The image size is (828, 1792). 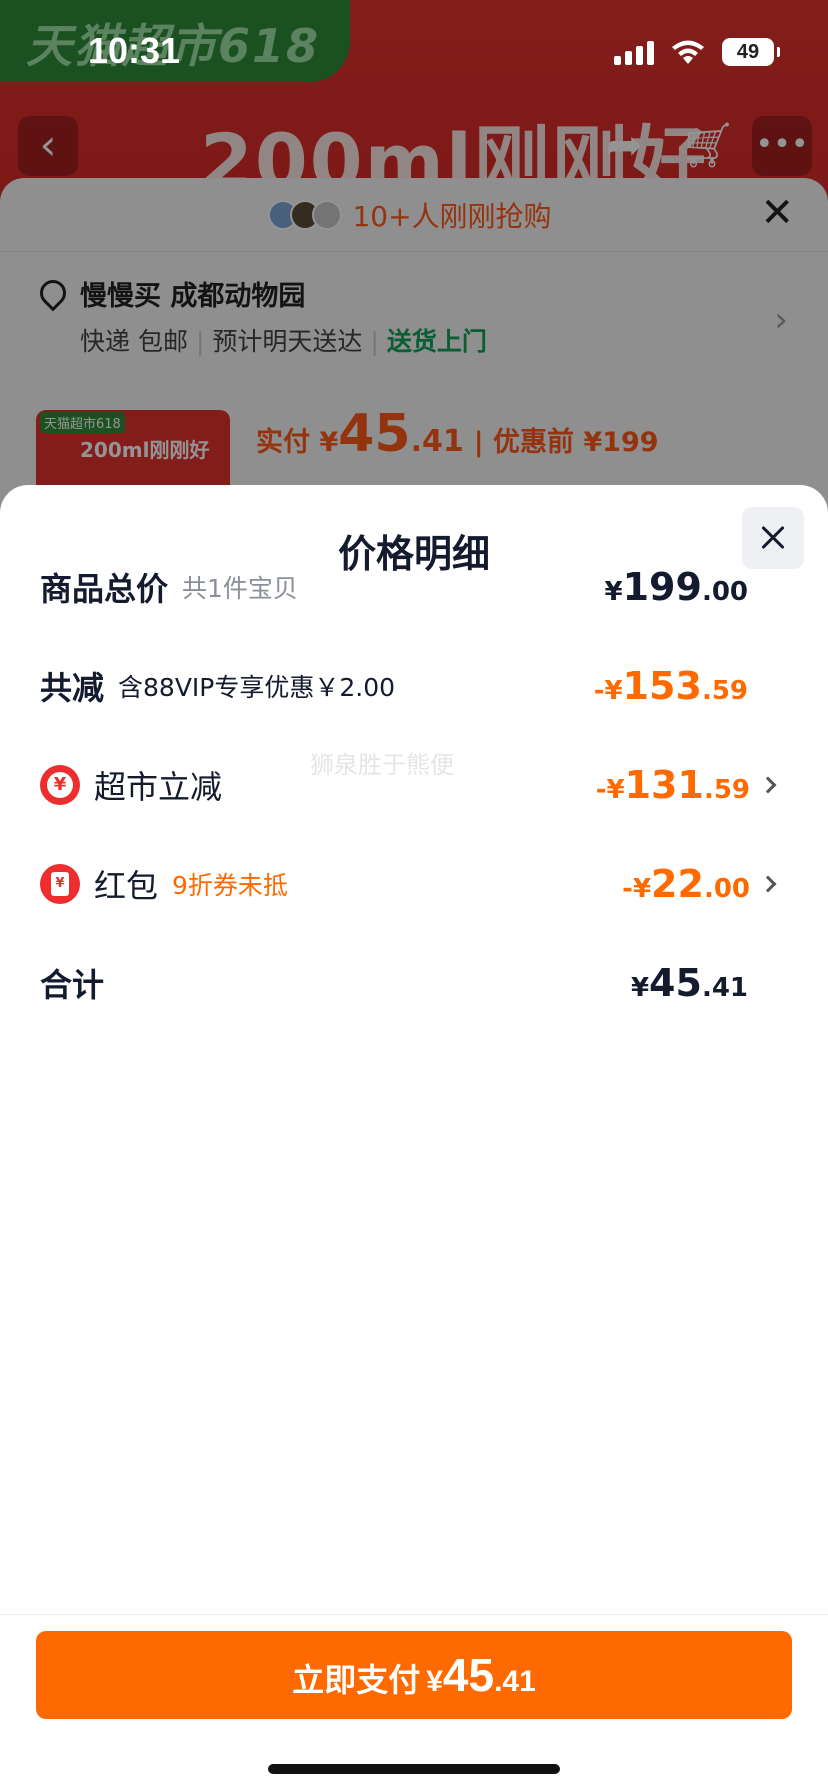 I want to click on signal-icon, so click(x=634, y=52).